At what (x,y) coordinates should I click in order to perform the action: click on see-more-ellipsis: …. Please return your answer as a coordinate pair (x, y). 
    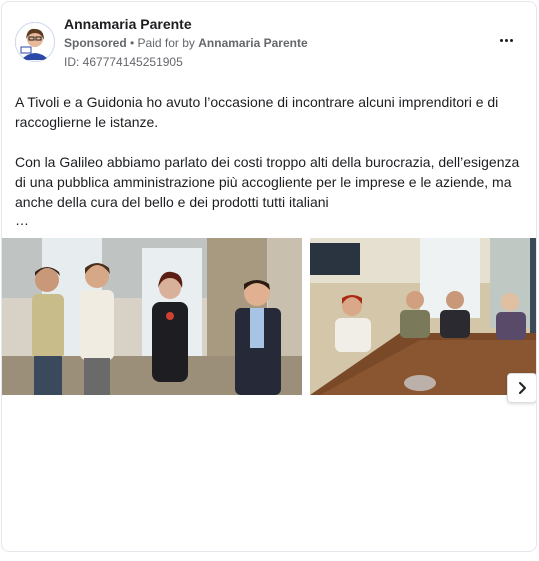
    Looking at the image, I should click on (22, 220).